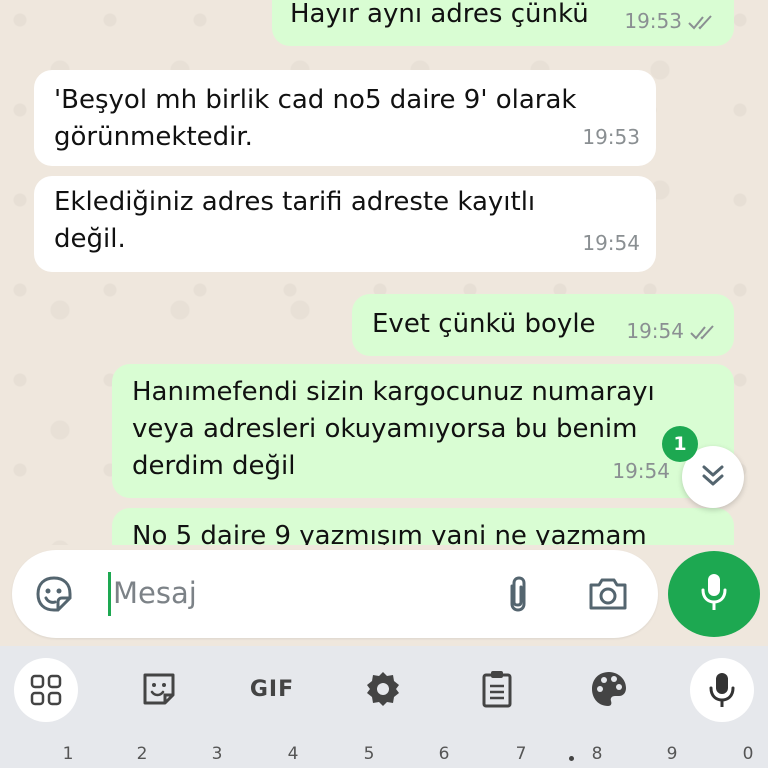 The image size is (768, 768). I want to click on voice-record-button, so click(714, 594).